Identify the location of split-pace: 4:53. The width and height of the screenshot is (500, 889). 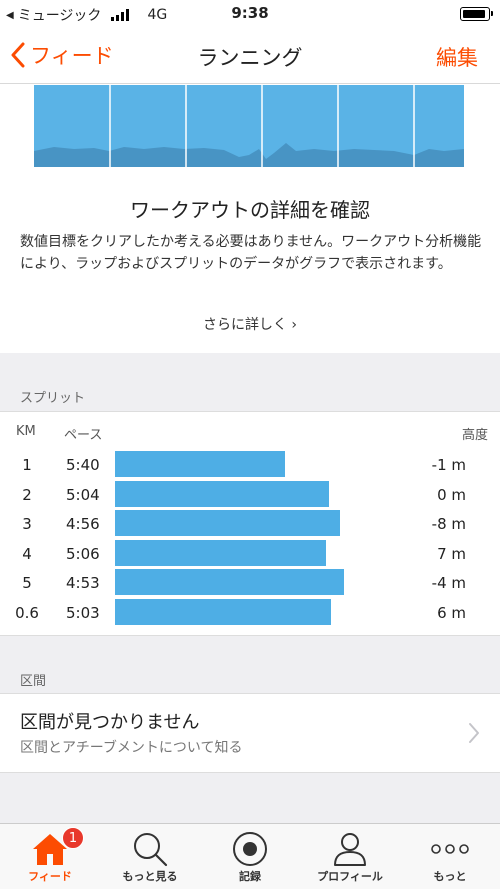
(83, 583).